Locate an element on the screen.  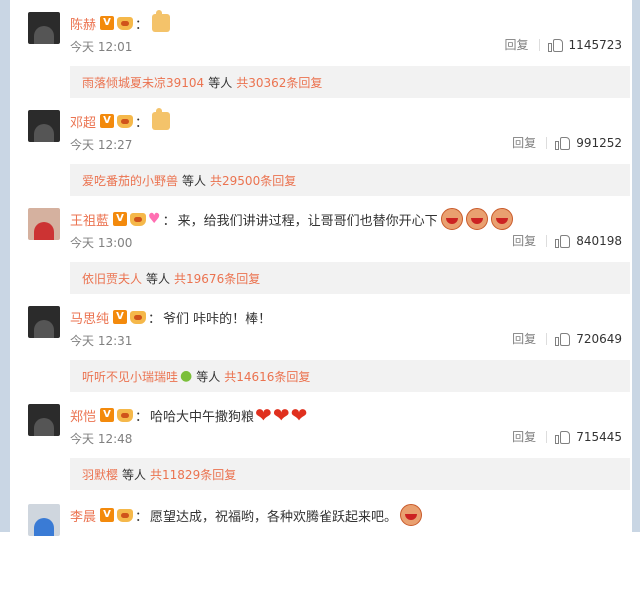
sub-reply-count: 共30362条回复 is located at coordinates (279, 82).